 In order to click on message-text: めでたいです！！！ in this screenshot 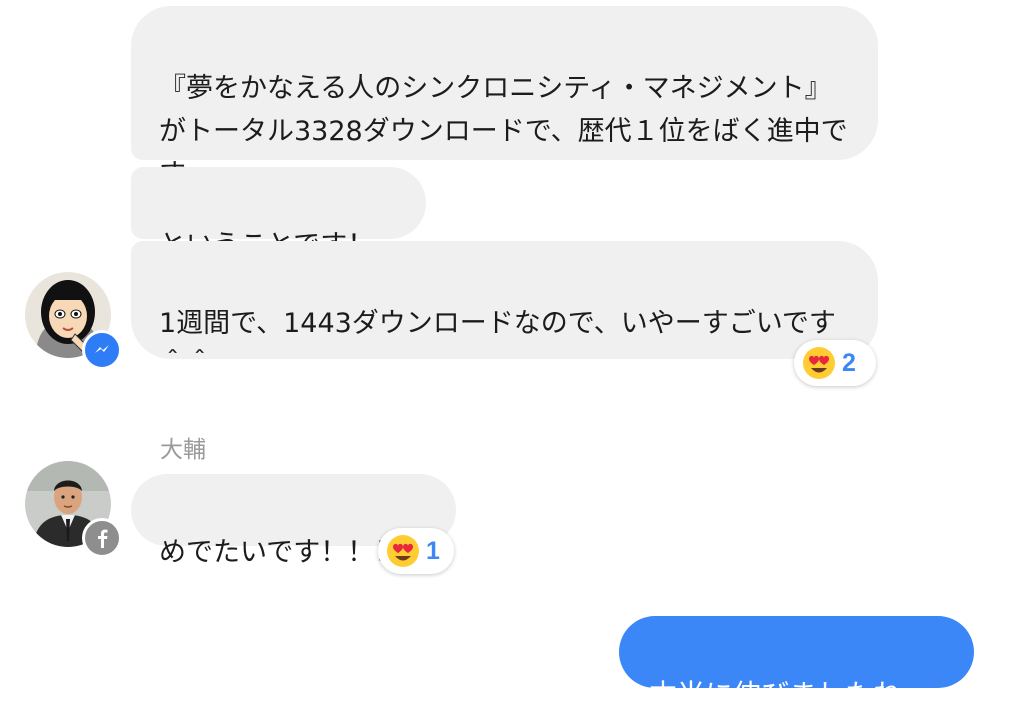, I will do `click(280, 552)`.